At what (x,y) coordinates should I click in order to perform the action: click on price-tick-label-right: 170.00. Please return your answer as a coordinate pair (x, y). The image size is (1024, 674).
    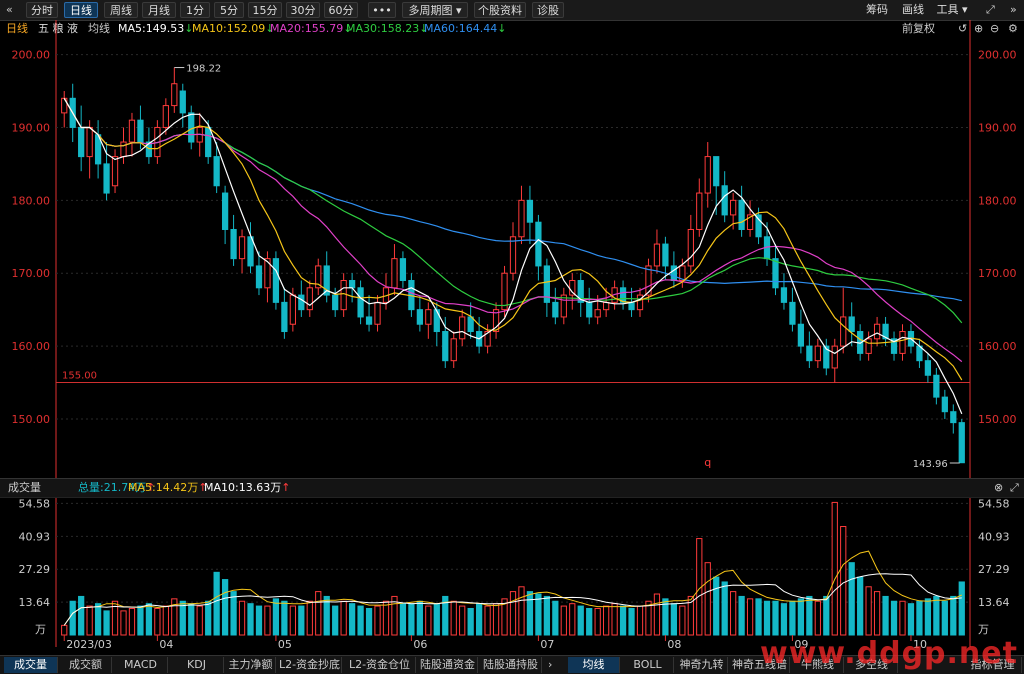
    Looking at the image, I should click on (997, 273).